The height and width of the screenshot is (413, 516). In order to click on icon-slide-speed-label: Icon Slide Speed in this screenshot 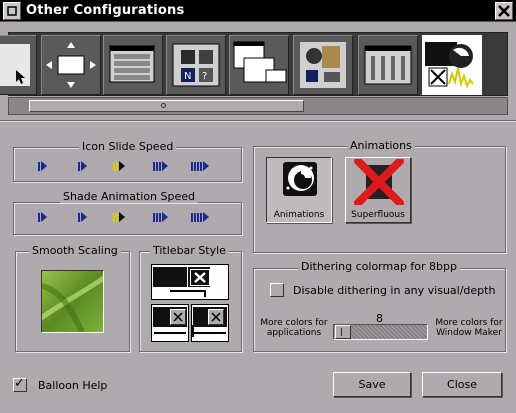, I will do `click(128, 146)`.